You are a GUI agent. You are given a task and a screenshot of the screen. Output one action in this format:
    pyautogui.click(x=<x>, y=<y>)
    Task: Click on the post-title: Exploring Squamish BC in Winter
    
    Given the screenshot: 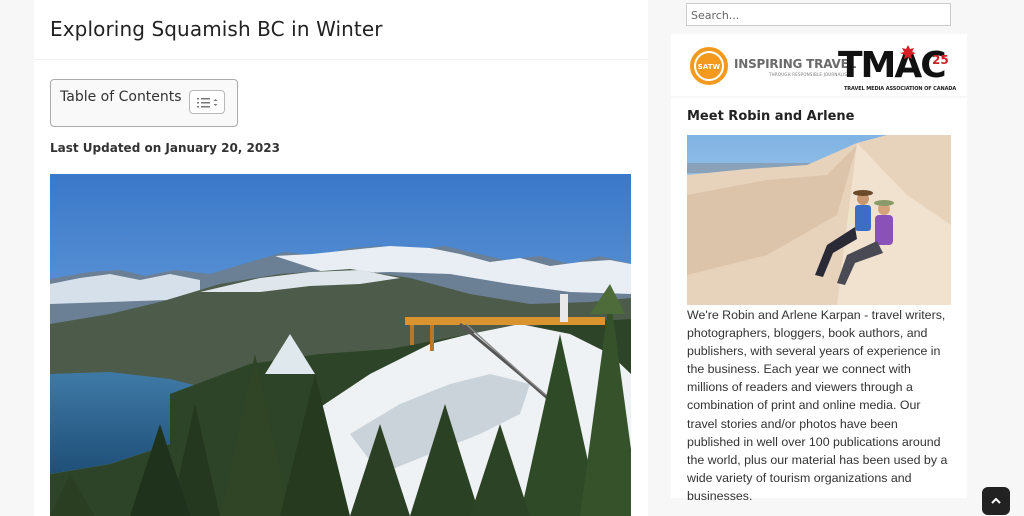 What is the action you would take?
    pyautogui.click(x=216, y=29)
    